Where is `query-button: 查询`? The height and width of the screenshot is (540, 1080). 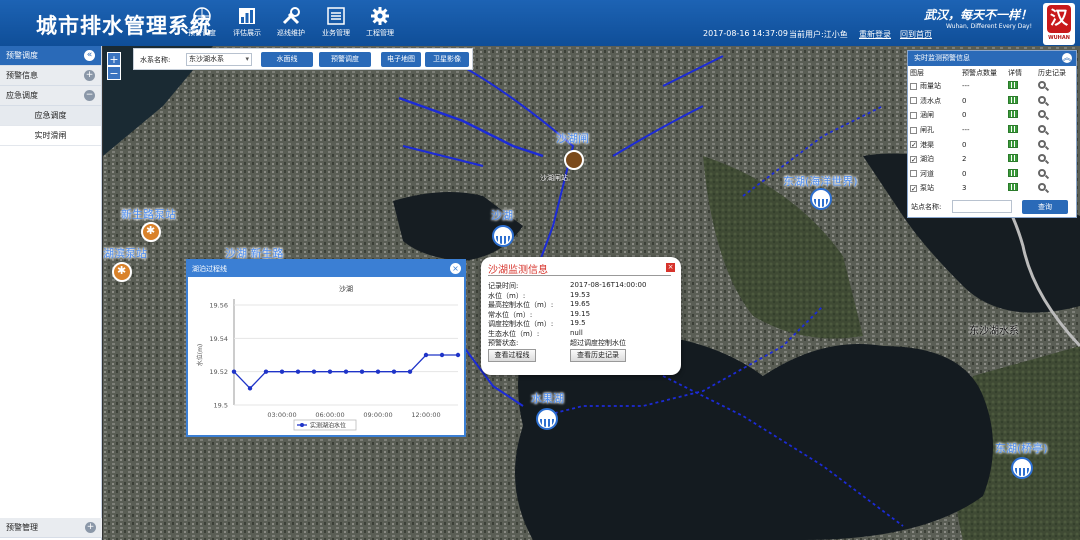
query-button: 查询 is located at coordinates (1045, 207).